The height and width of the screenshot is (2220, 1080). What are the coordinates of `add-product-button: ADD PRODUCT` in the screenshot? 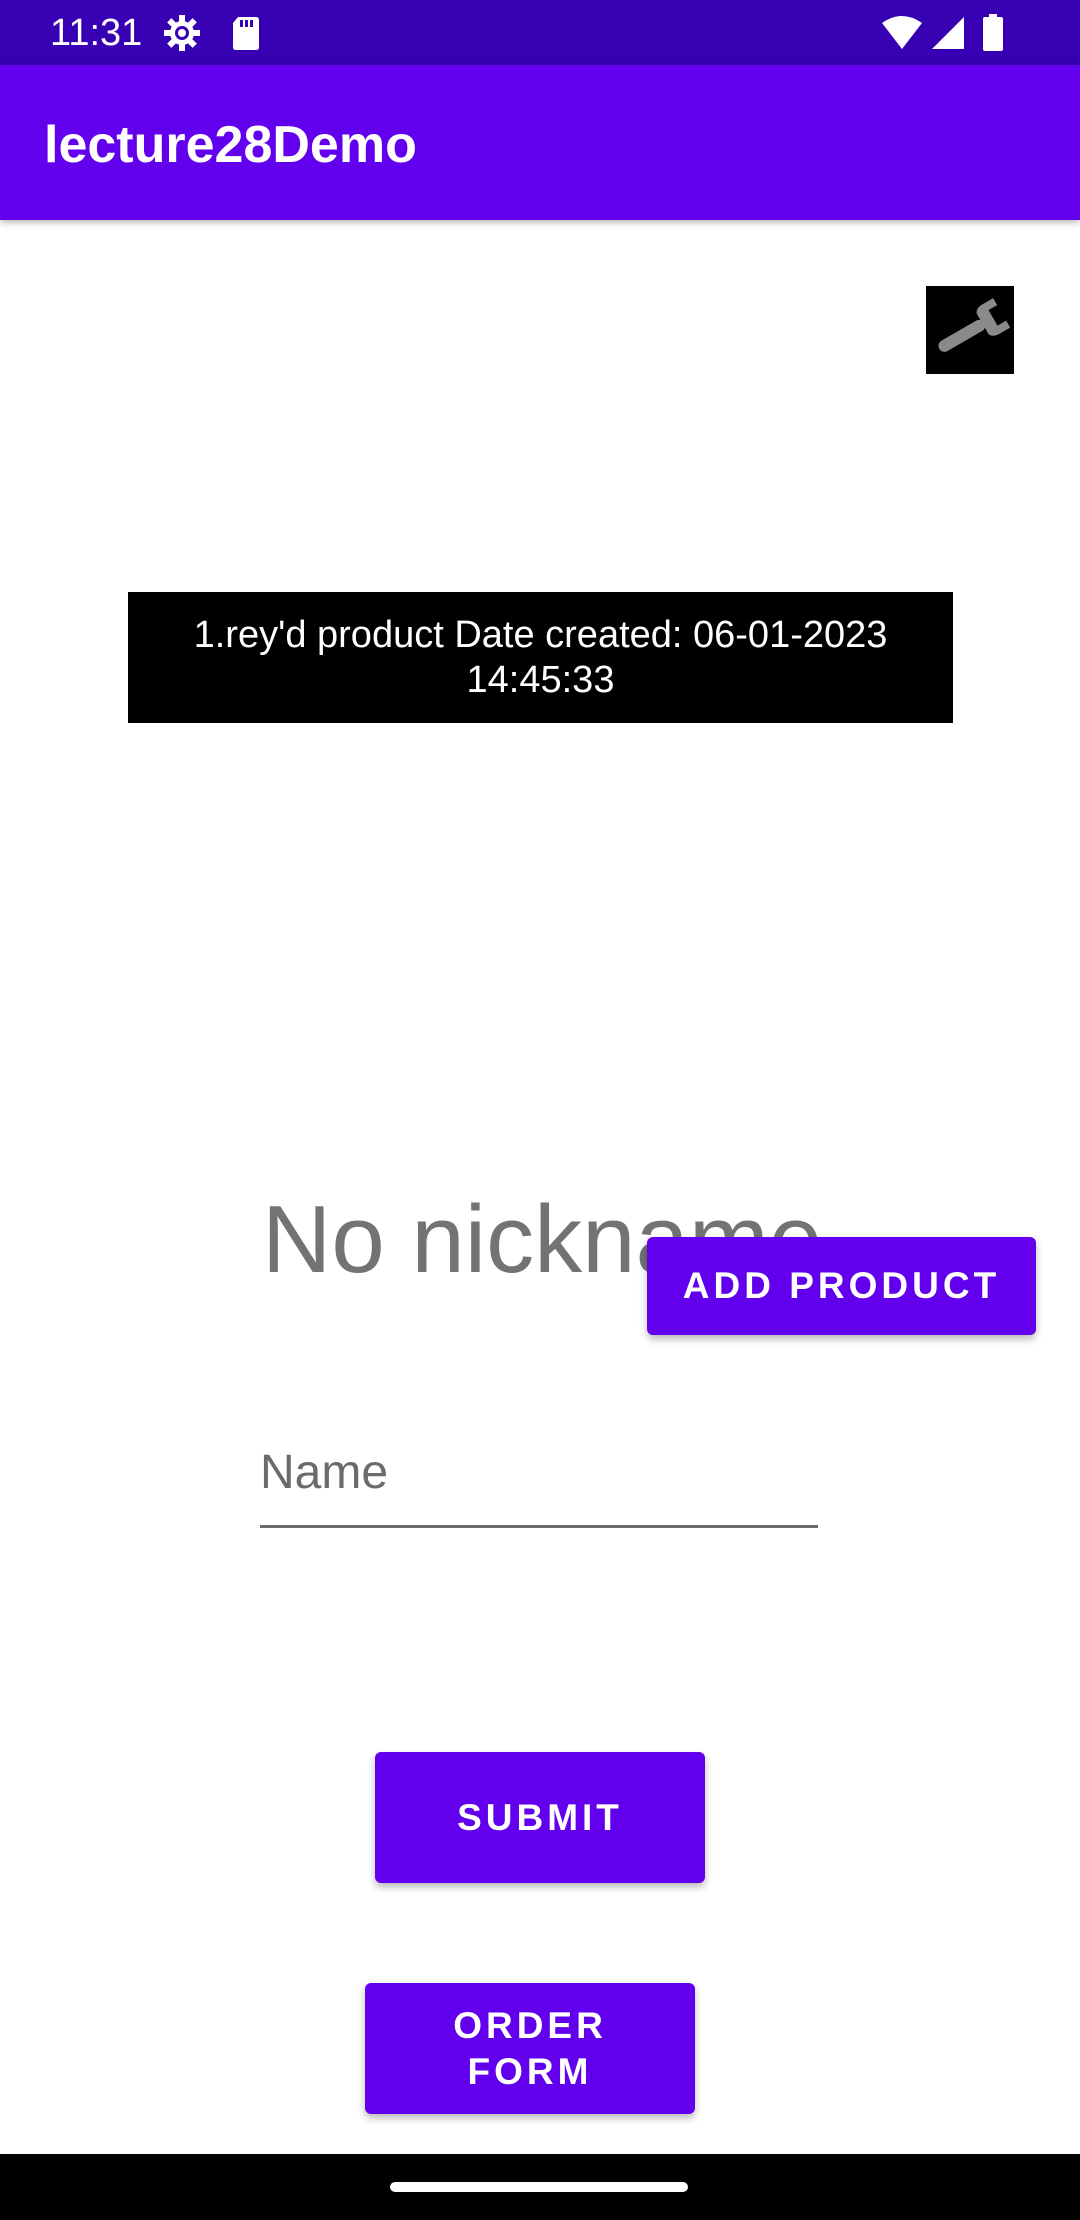 It's located at (841, 1286).